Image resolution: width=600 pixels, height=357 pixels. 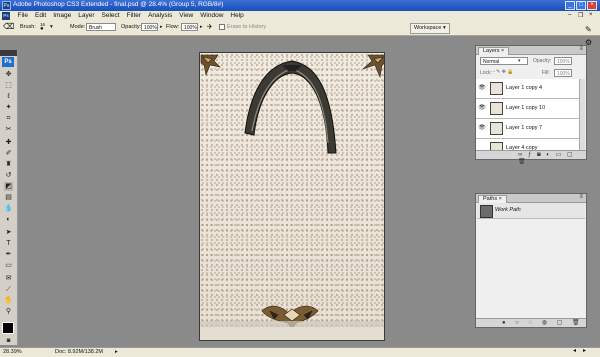 I want to click on layer-row: 👁 Layer 1 copy 4, so click(x=527, y=89).